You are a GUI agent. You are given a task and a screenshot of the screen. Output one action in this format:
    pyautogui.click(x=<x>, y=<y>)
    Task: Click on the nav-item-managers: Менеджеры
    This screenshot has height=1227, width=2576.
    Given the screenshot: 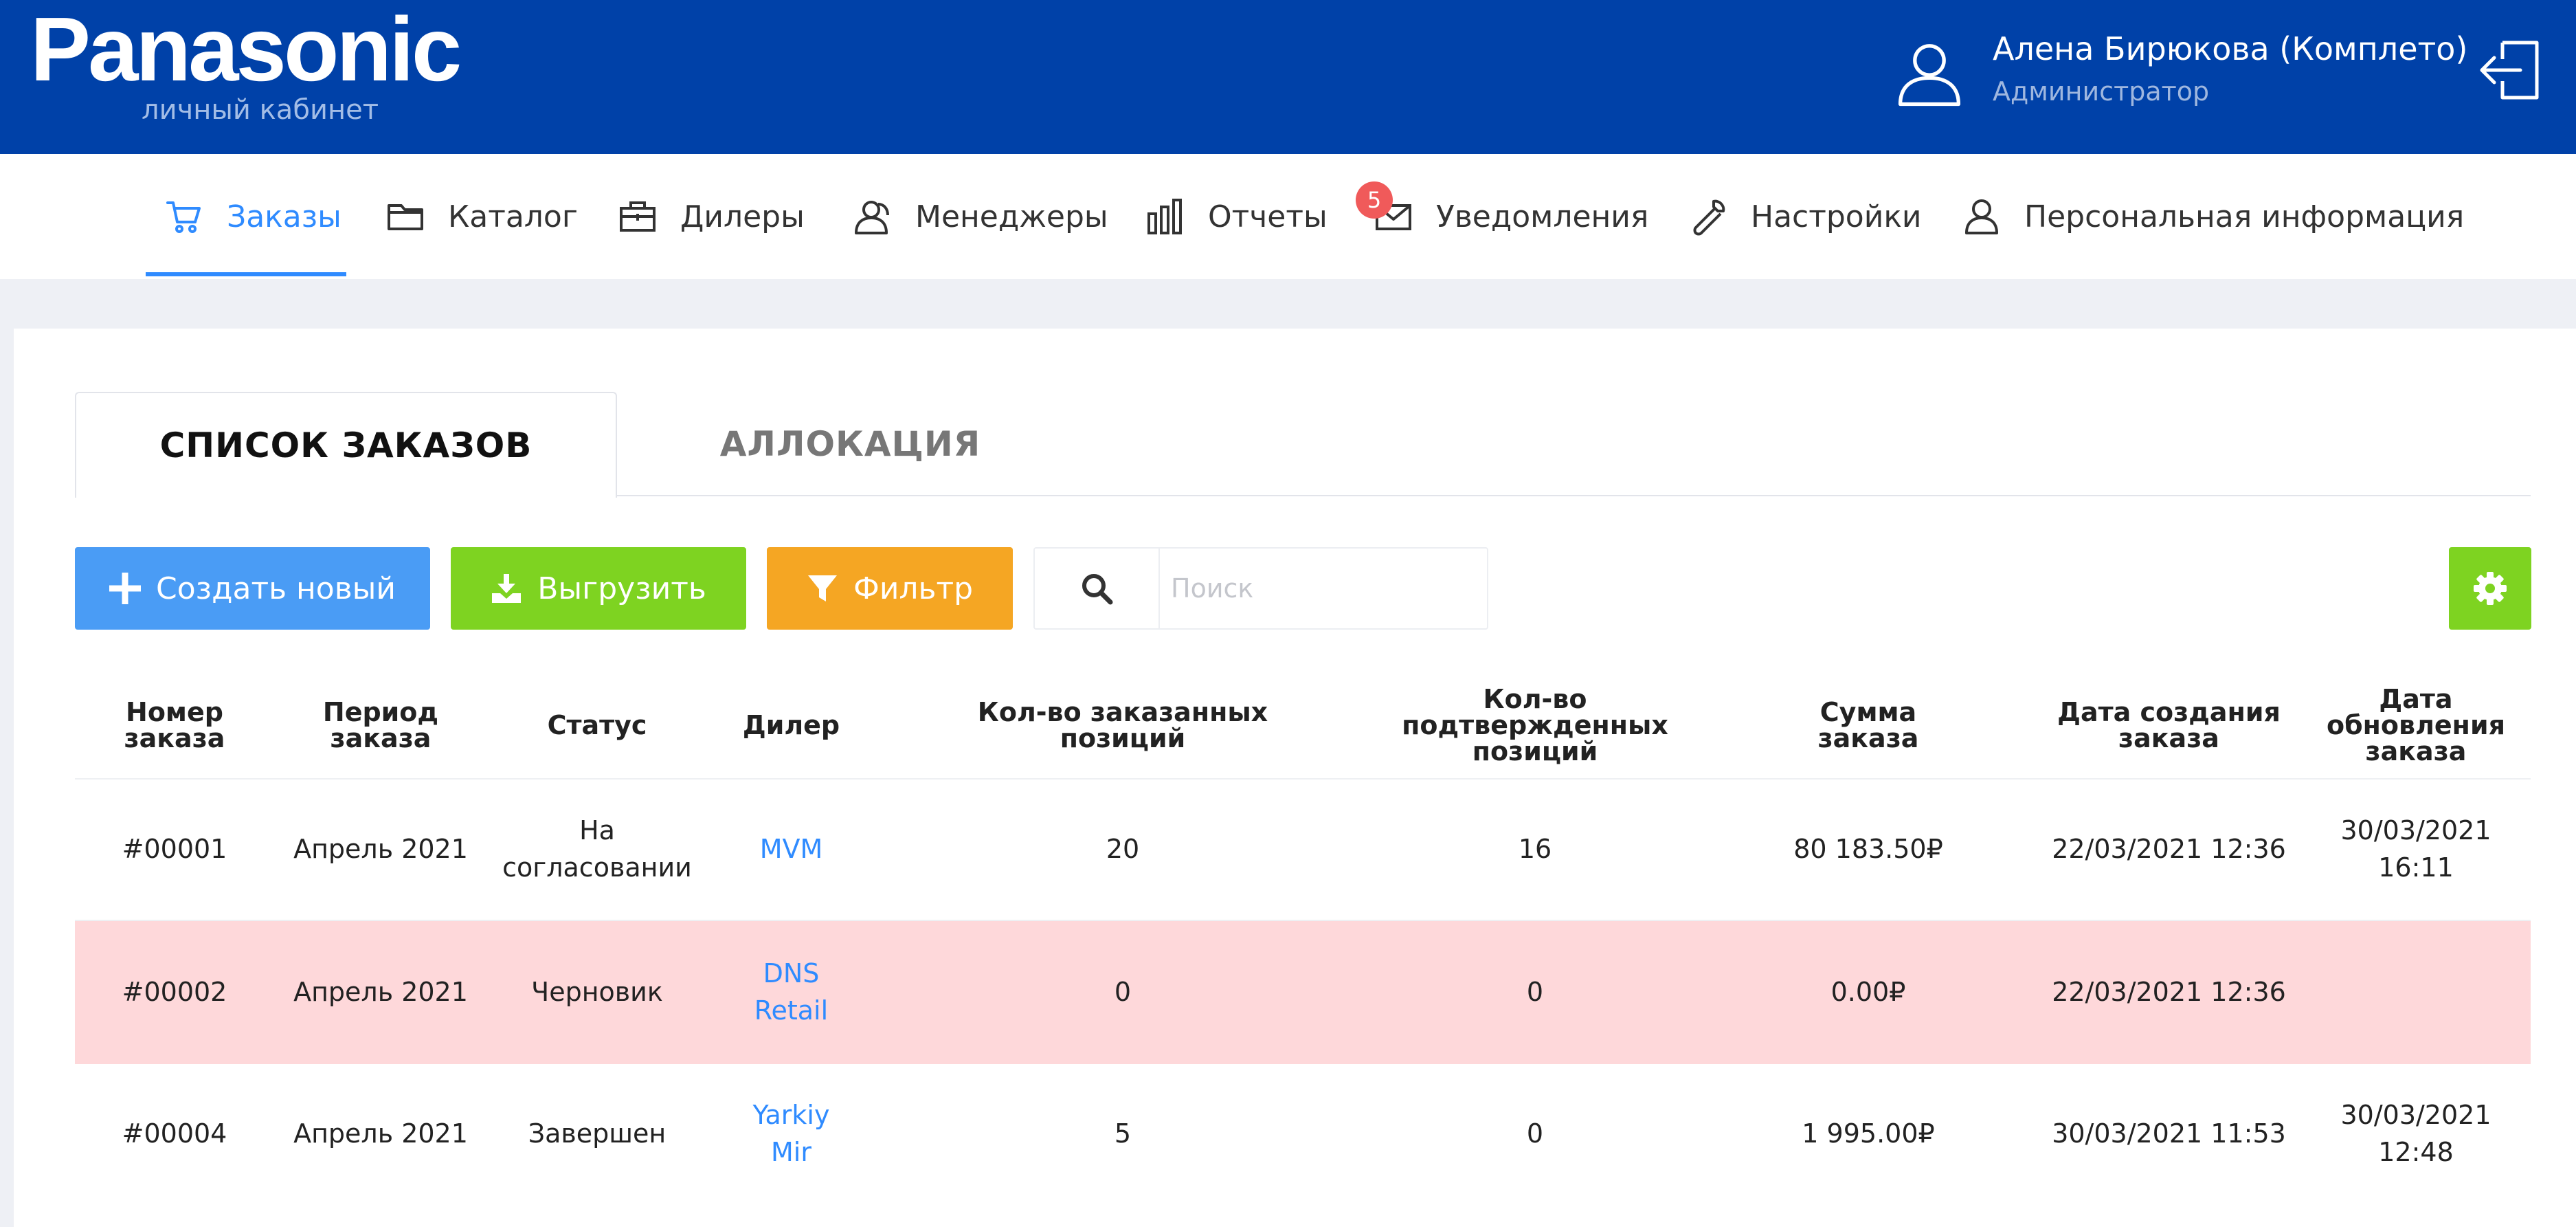 What is the action you would take?
    pyautogui.click(x=980, y=216)
    